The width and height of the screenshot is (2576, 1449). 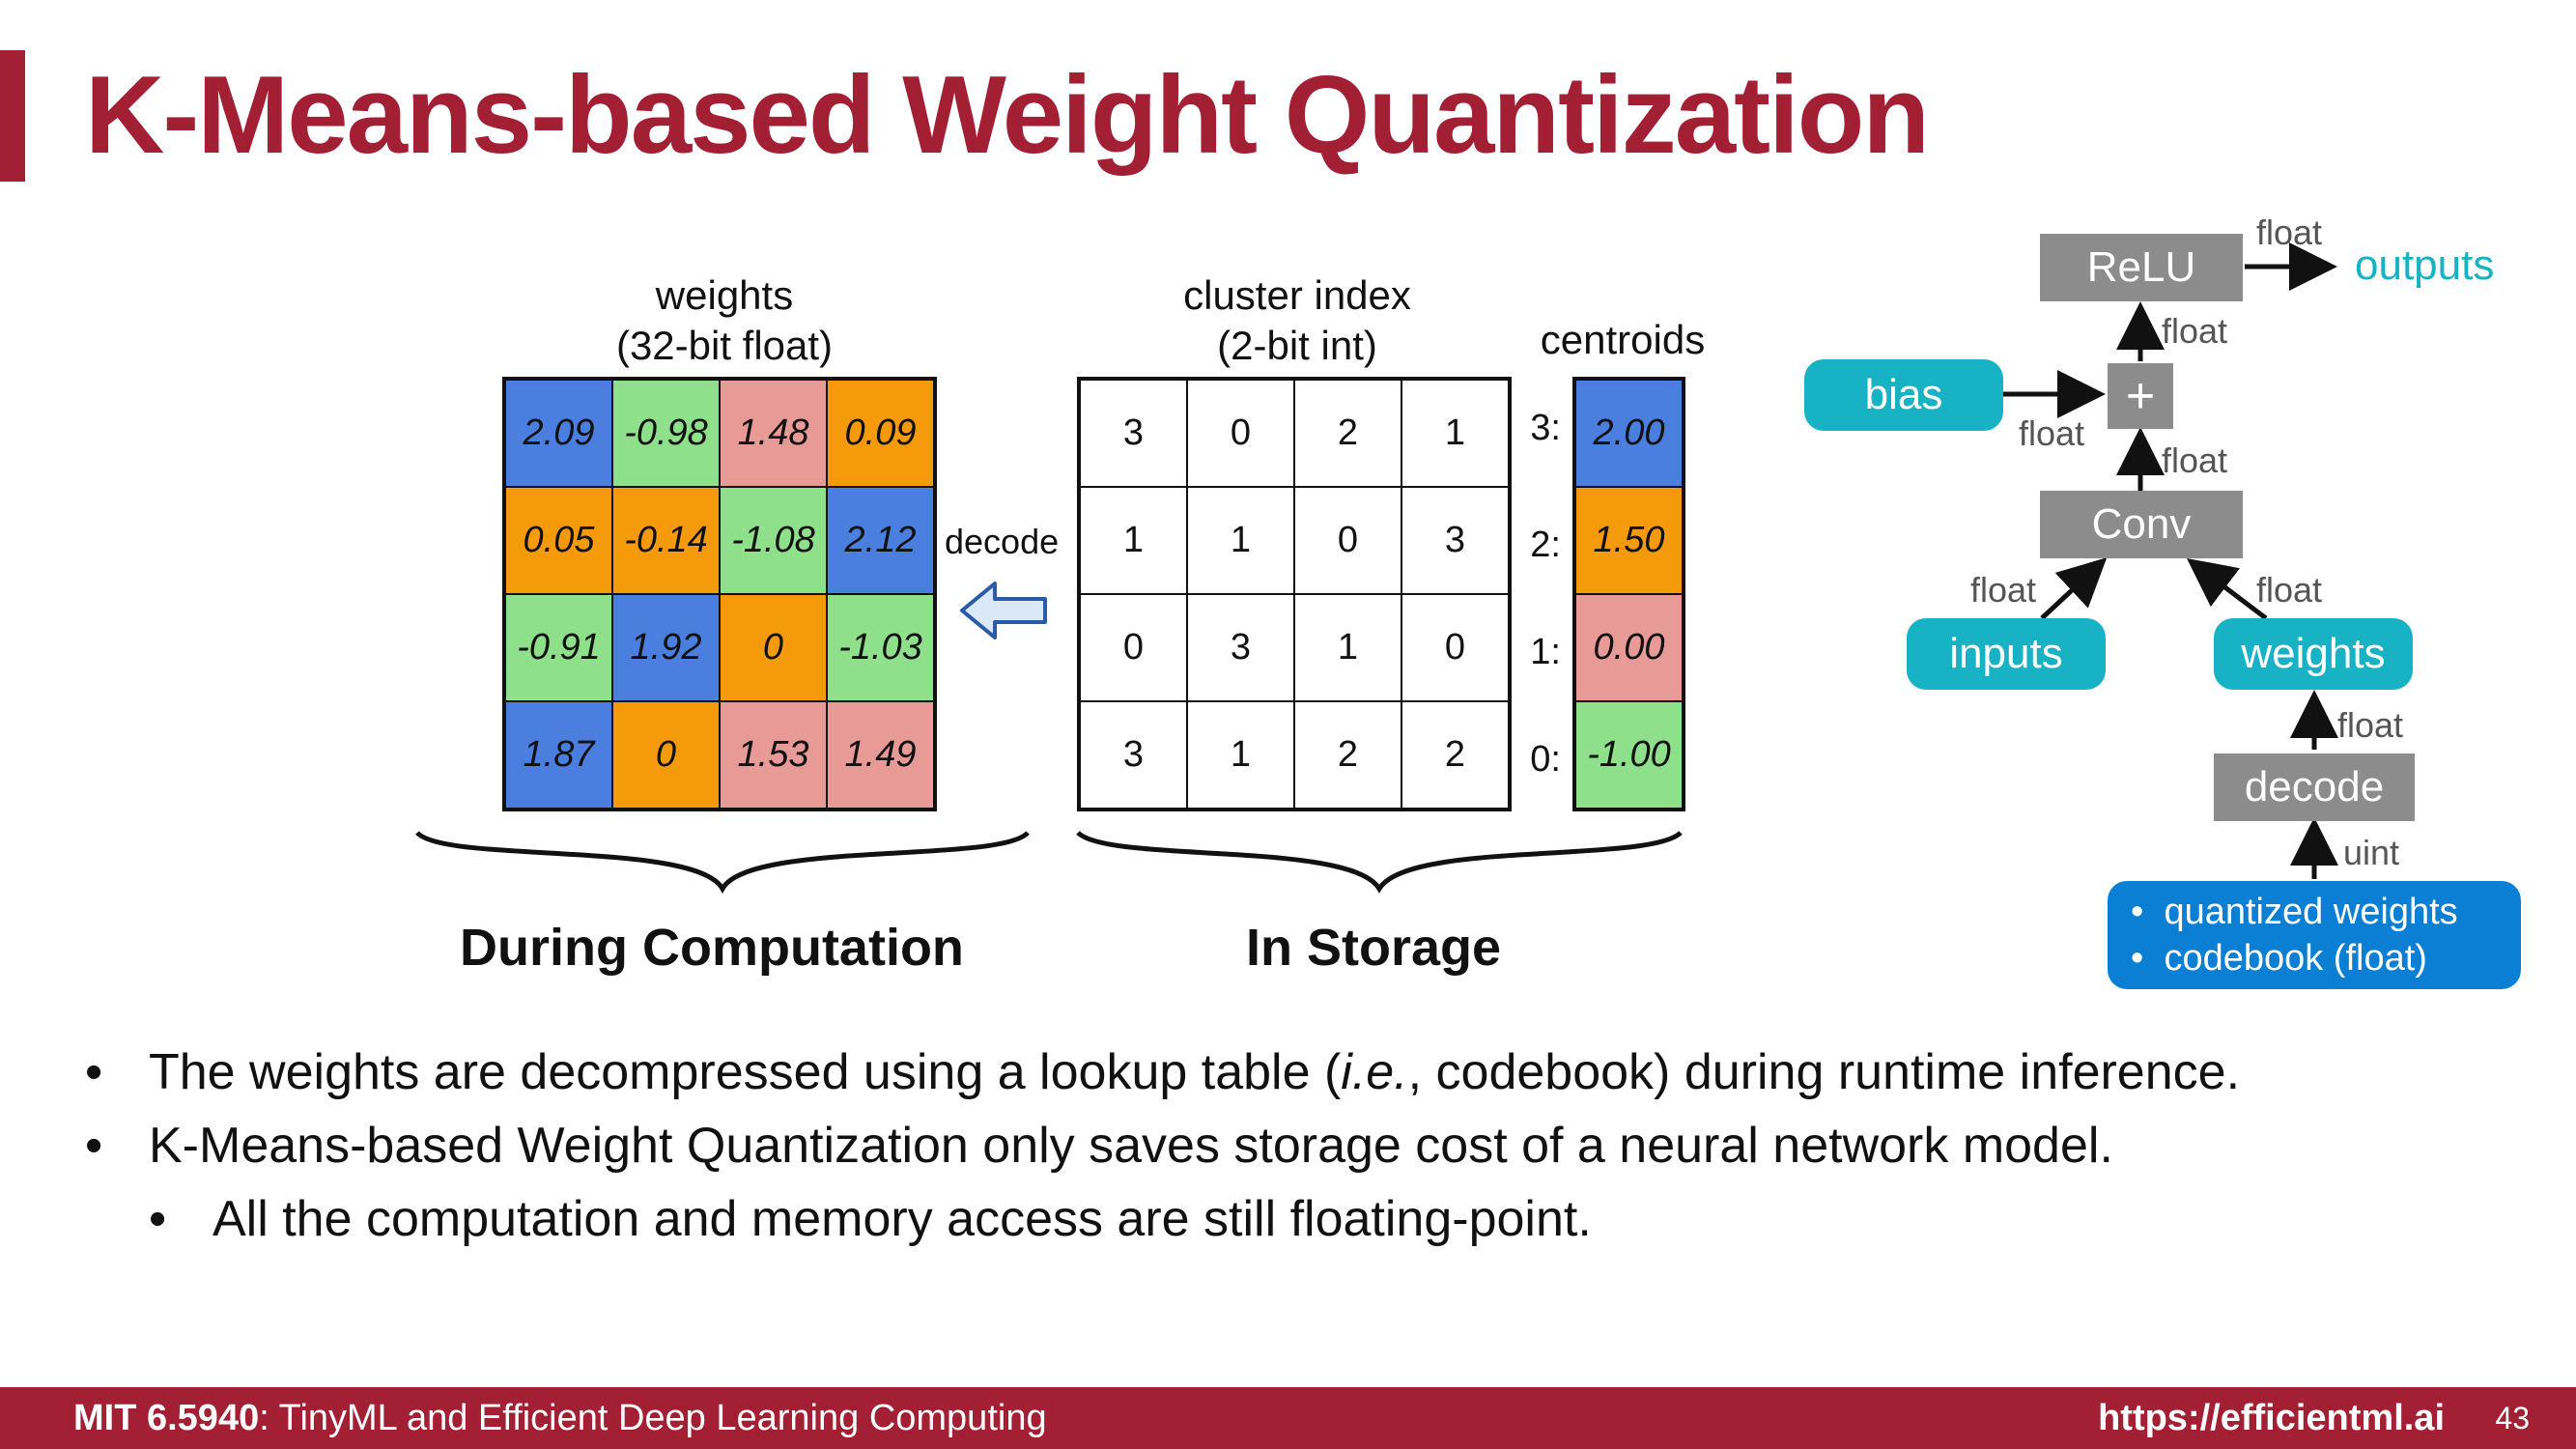 What do you see at coordinates (2294, 912) in the screenshot?
I see `storage-item-quantized-weights: • quantized weights` at bounding box center [2294, 912].